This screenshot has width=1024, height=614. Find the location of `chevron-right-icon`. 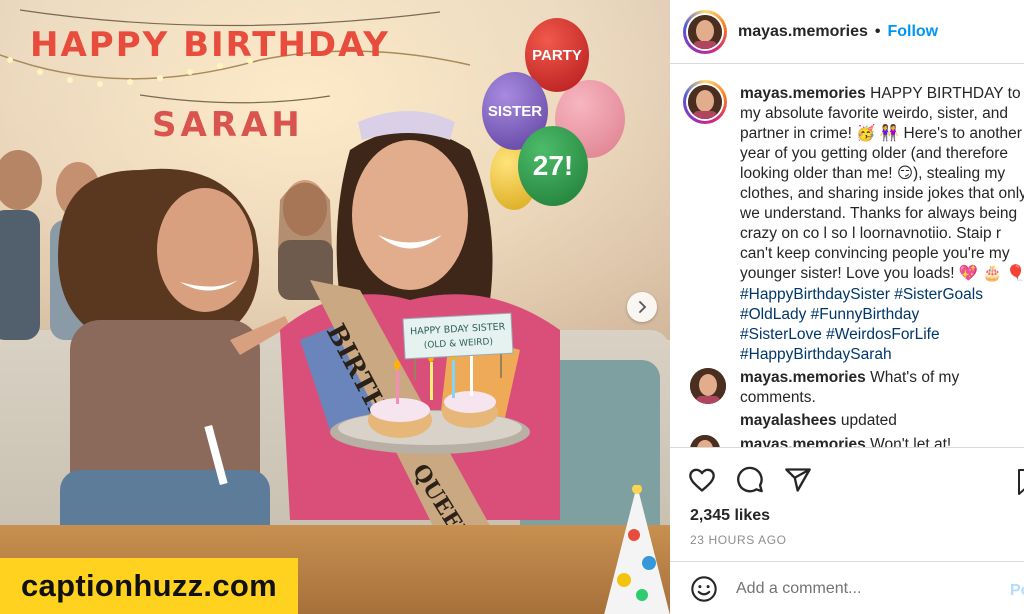

chevron-right-icon is located at coordinates (643, 307).